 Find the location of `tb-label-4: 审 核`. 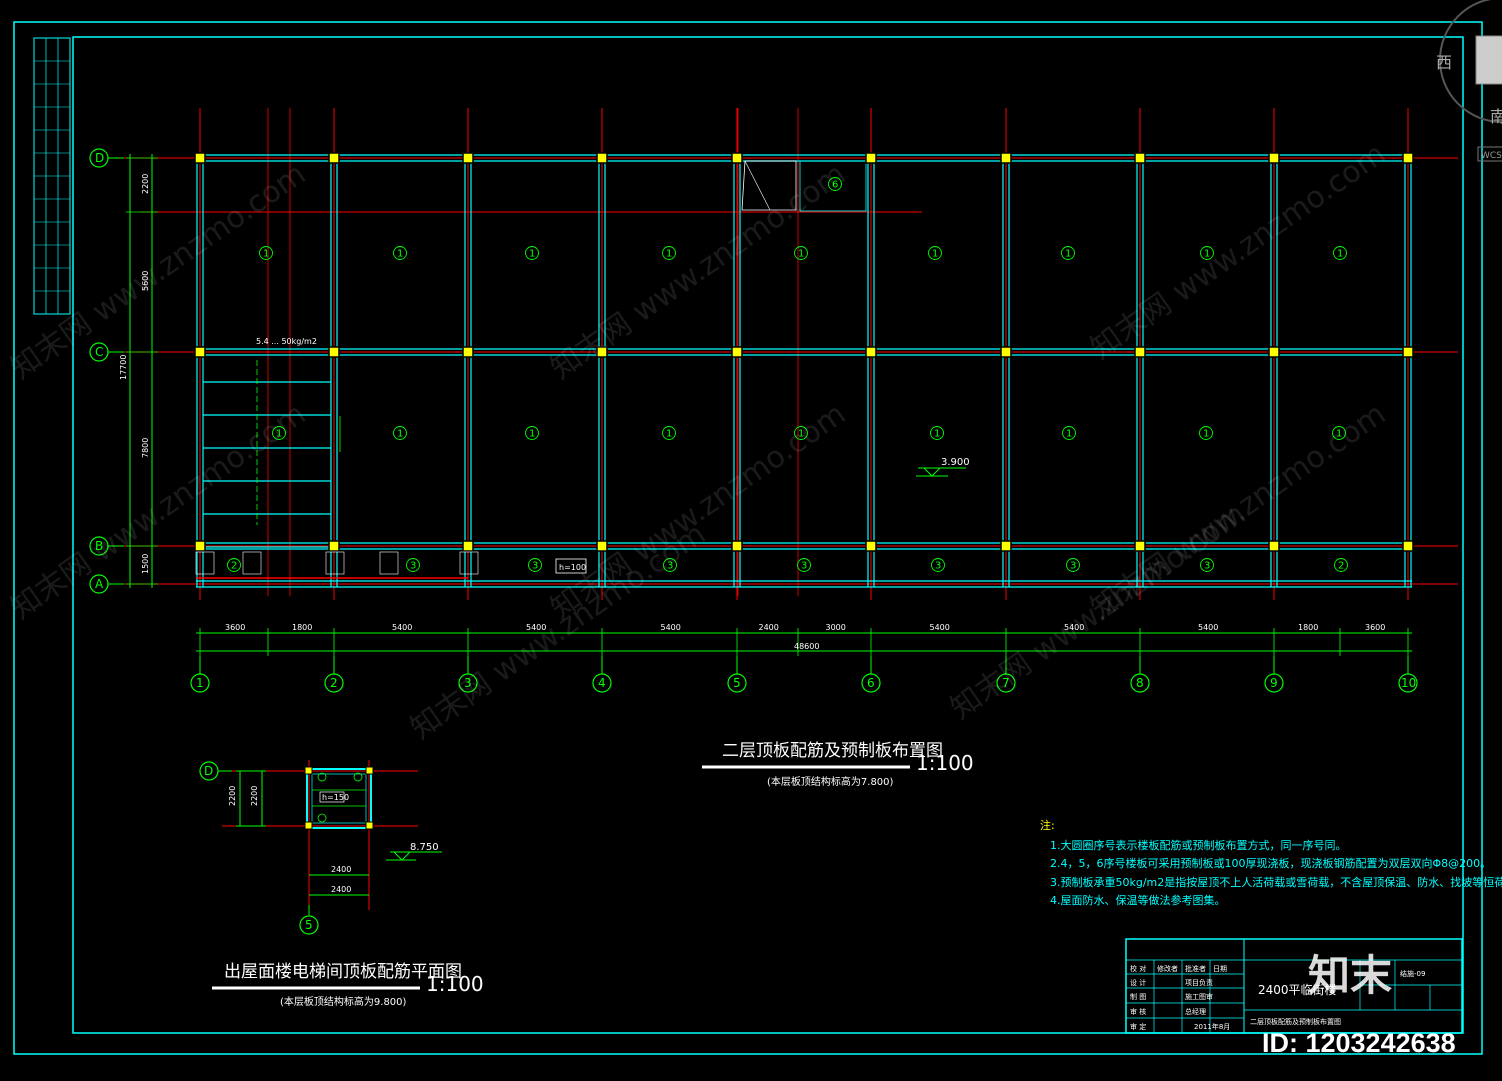

tb-label-4: 审 核 is located at coordinates (1138, 1011).